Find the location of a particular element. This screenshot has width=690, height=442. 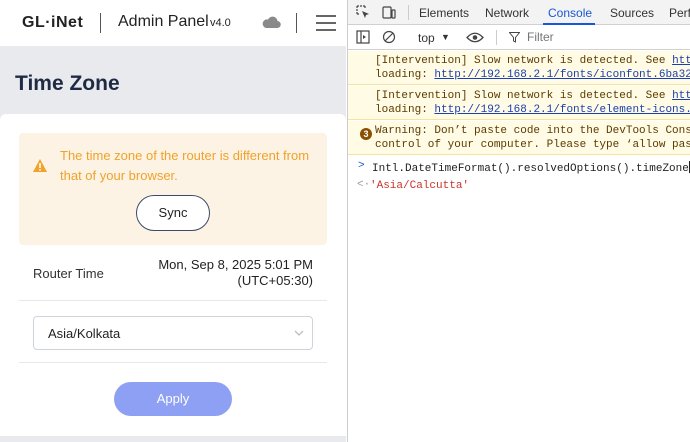

sync-button: Sync is located at coordinates (173, 213).